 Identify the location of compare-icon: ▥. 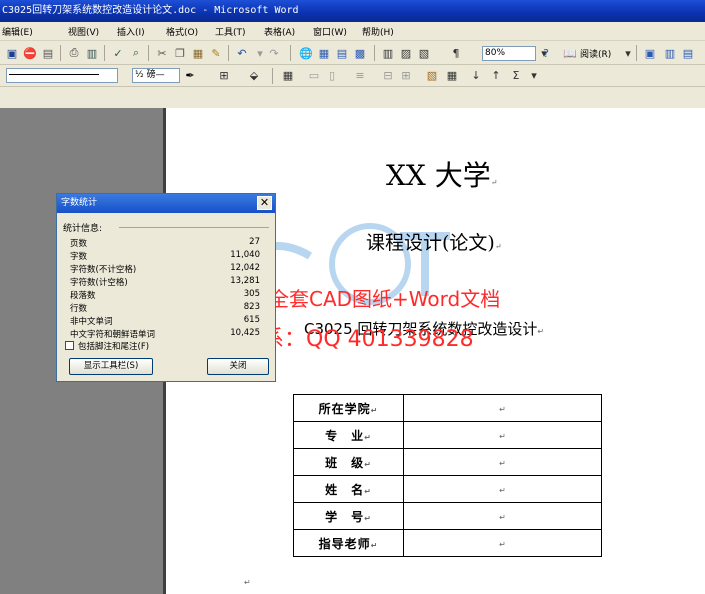
(670, 53).